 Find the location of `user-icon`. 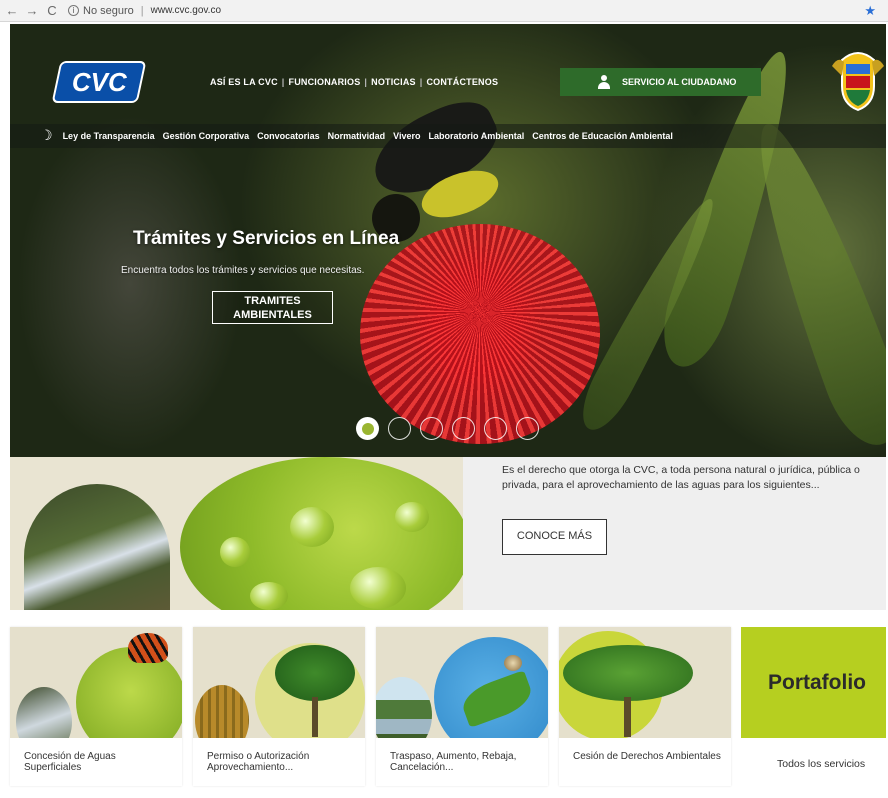

user-icon is located at coordinates (604, 82).